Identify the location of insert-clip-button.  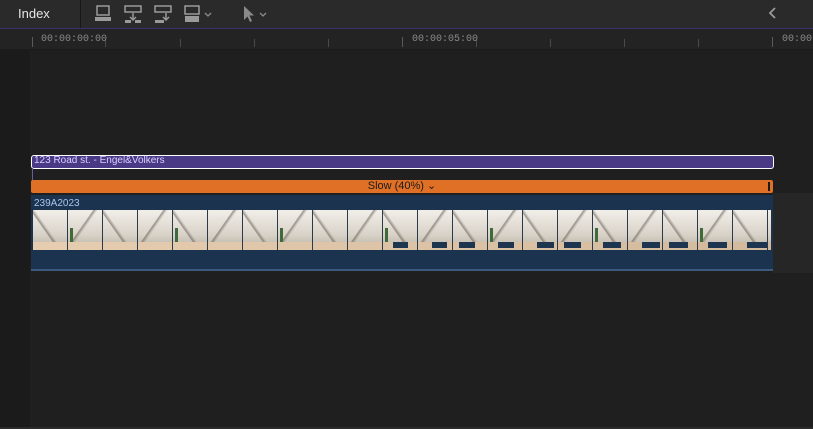
(135, 14).